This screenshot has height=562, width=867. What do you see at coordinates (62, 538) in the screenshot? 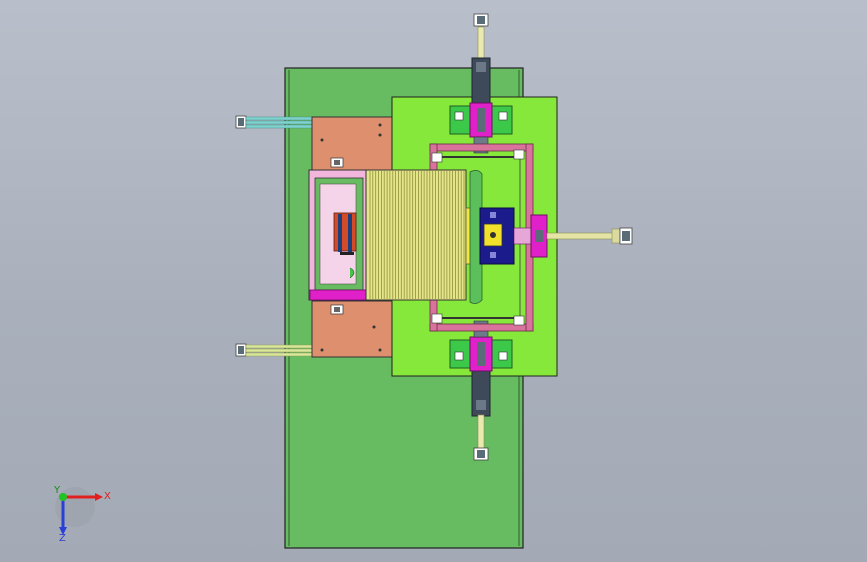
I see `z-axis-label: Z` at bounding box center [62, 538].